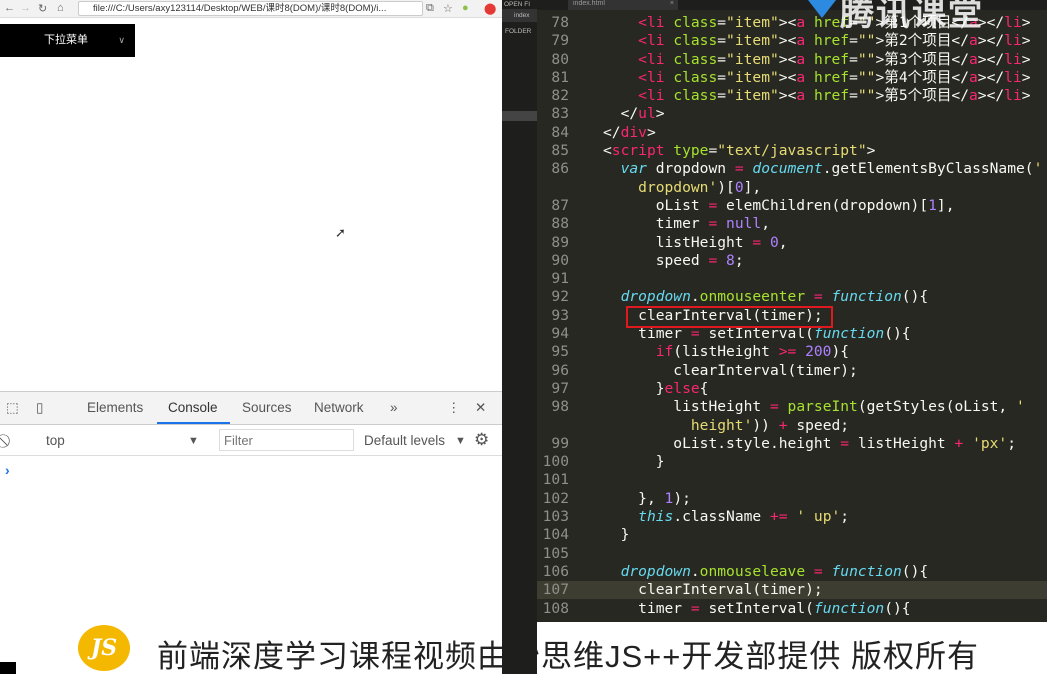 The image size is (1047, 676). I want to click on code-token: >=, so click(787, 352).